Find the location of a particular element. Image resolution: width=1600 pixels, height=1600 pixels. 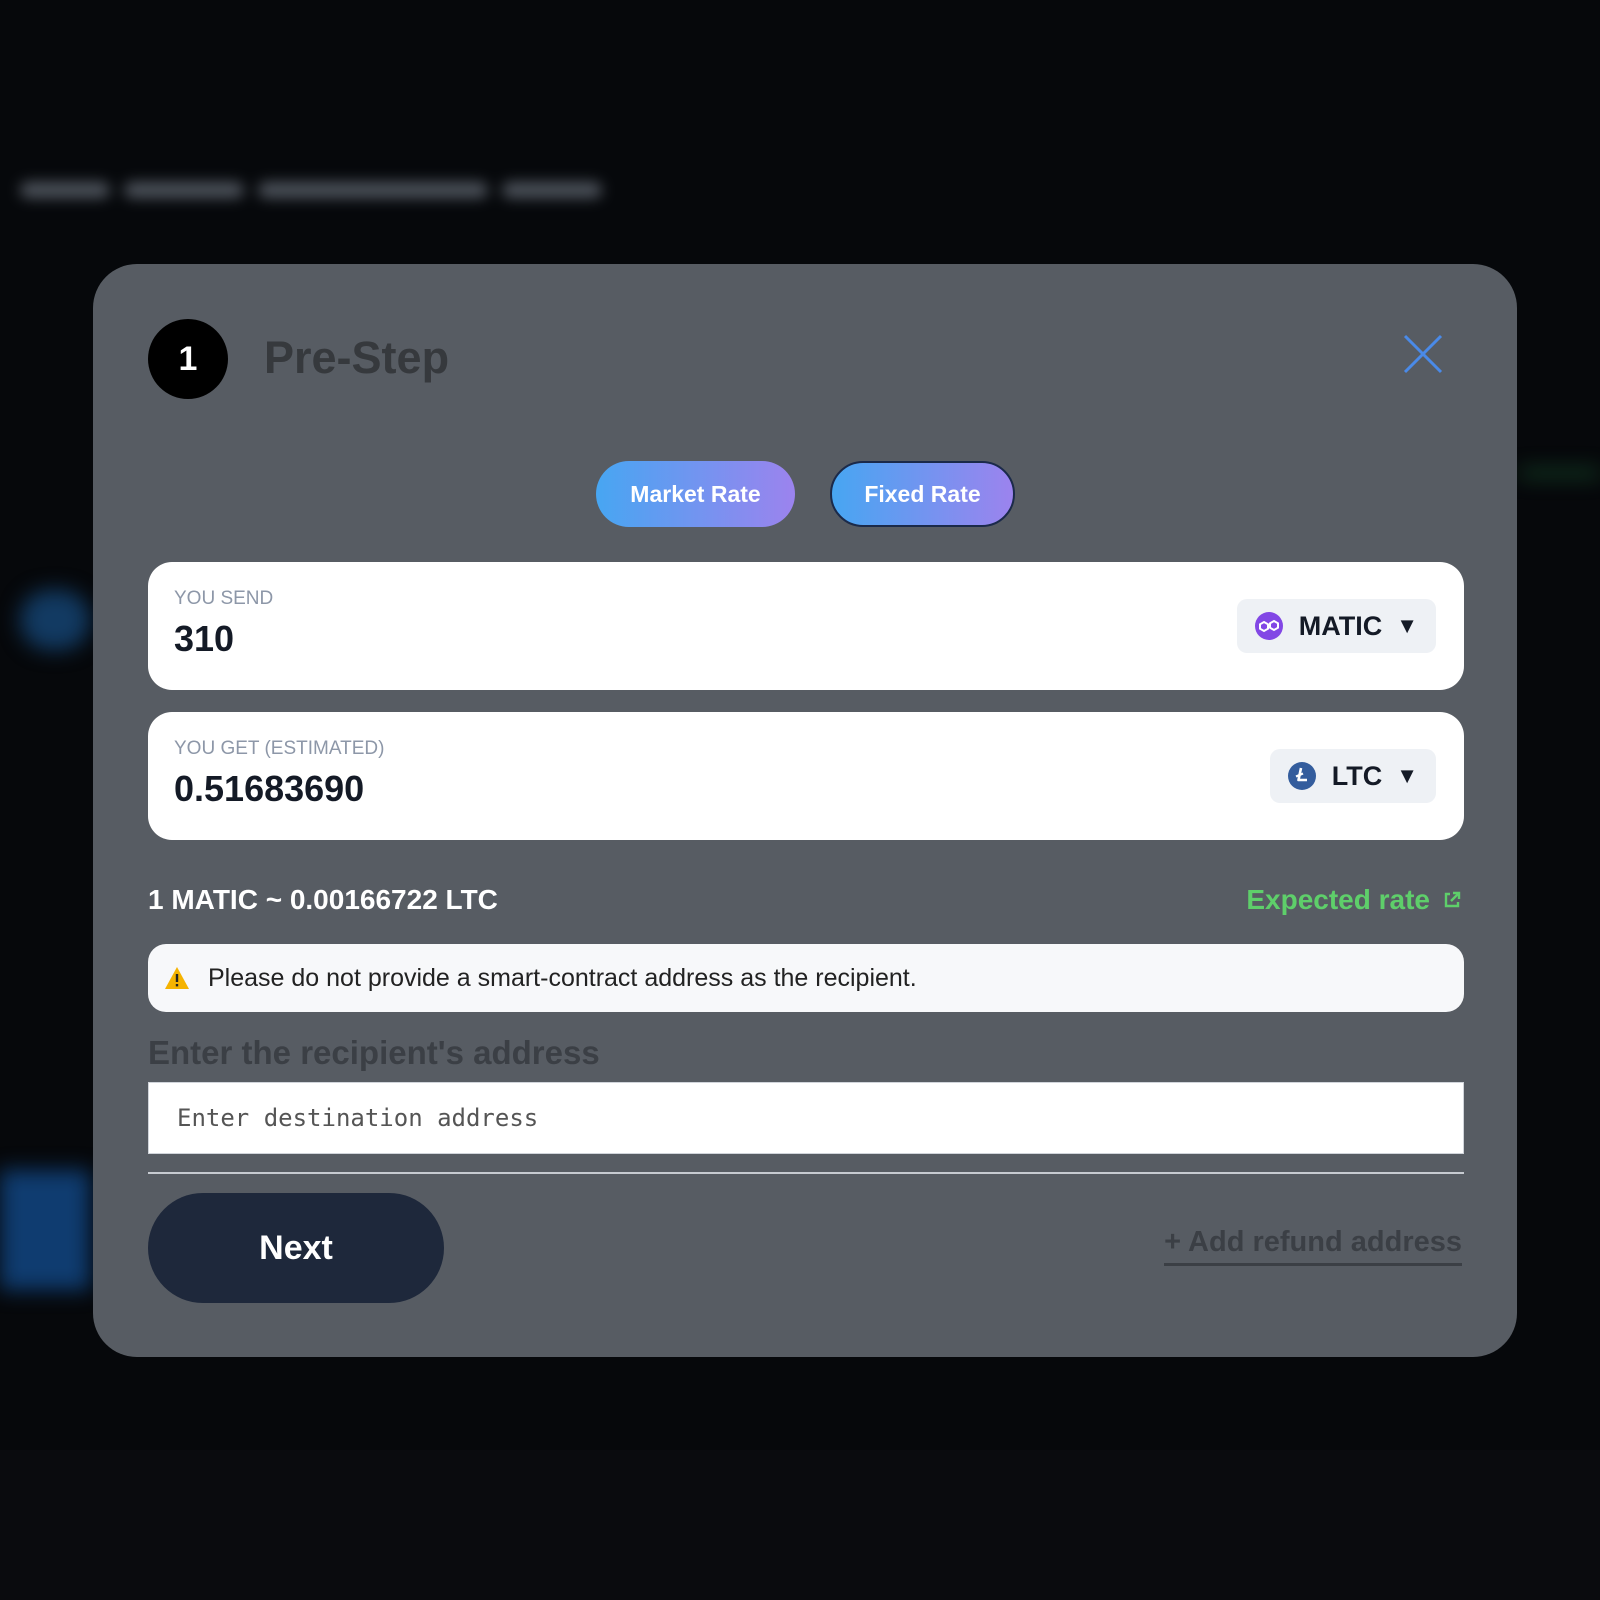

close-button is located at coordinates (1423, 354).